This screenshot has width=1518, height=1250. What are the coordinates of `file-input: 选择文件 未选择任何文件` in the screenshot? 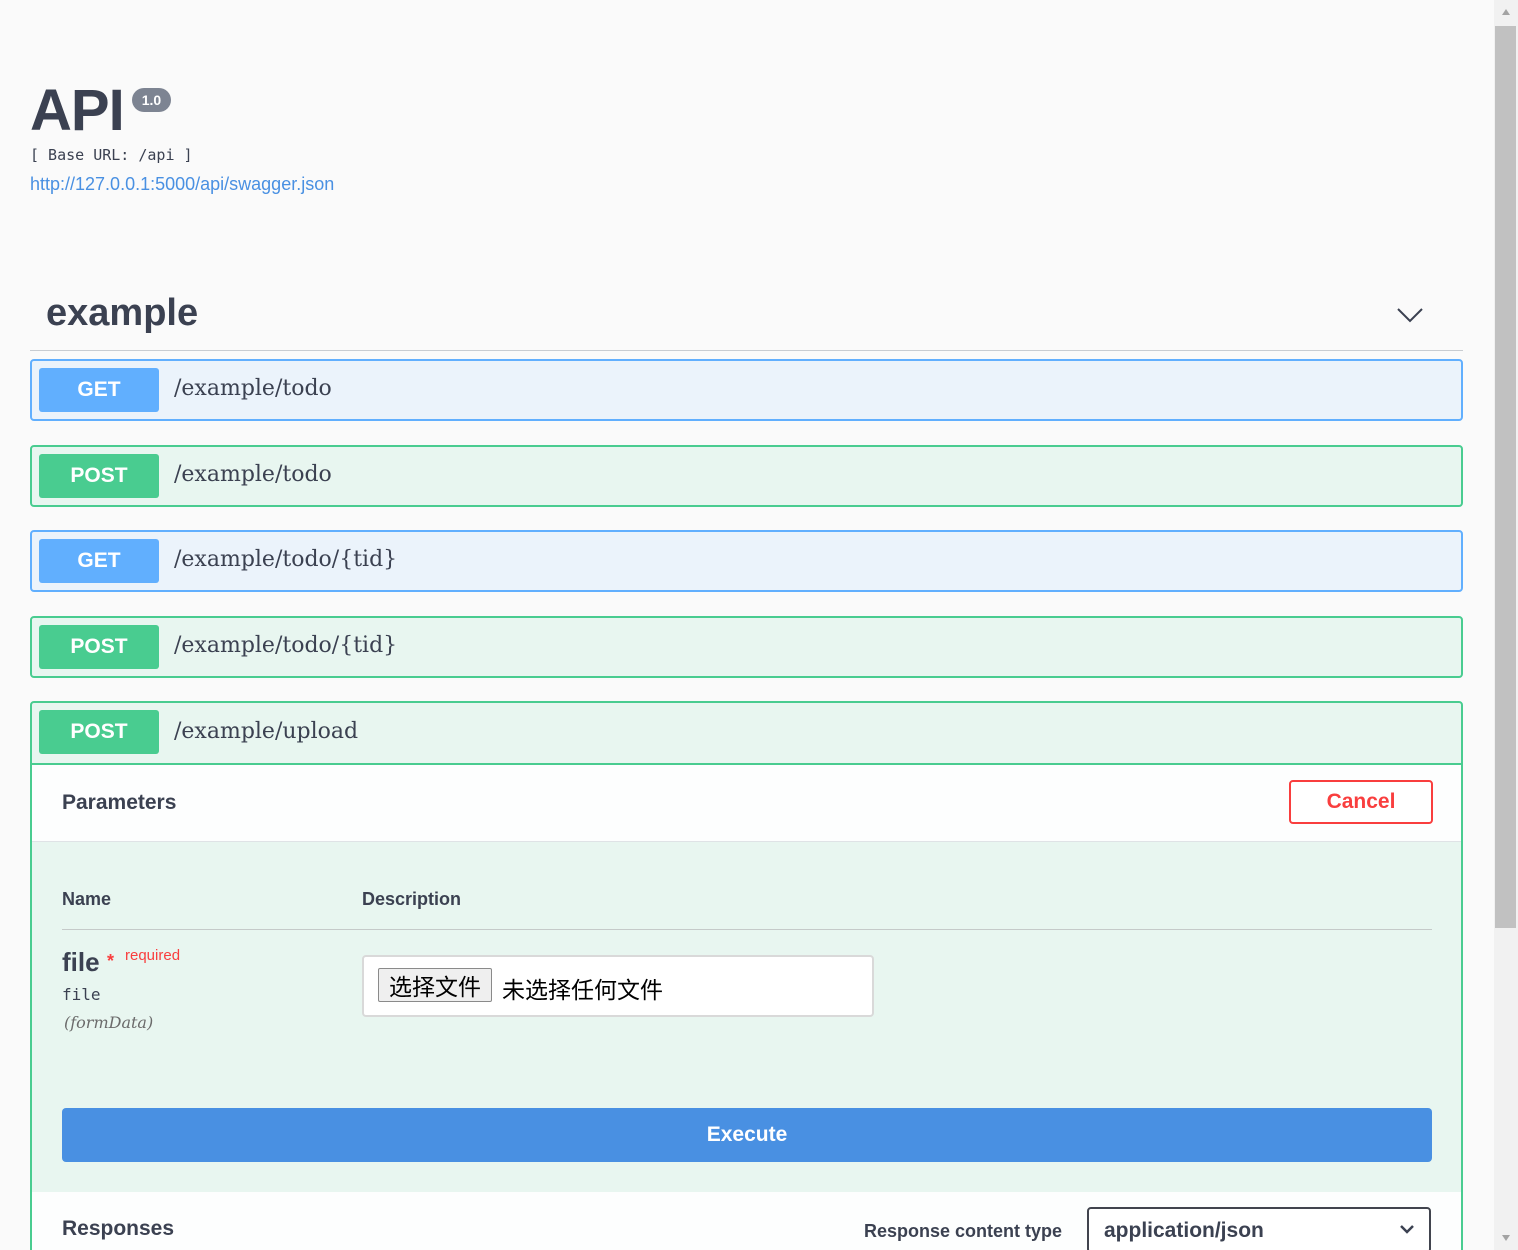 It's located at (618, 986).